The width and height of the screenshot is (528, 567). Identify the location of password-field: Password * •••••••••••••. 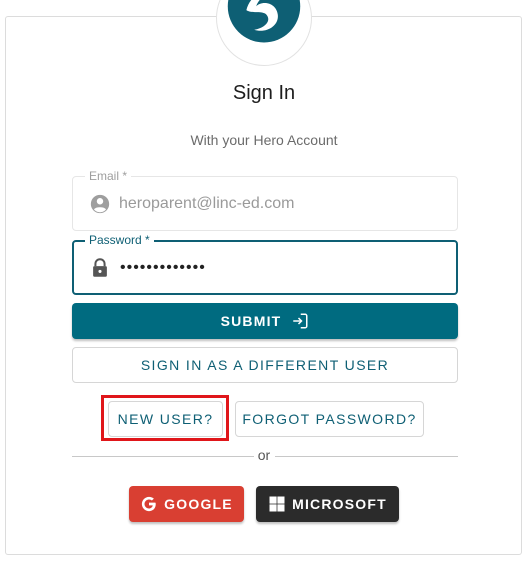
(265, 264).